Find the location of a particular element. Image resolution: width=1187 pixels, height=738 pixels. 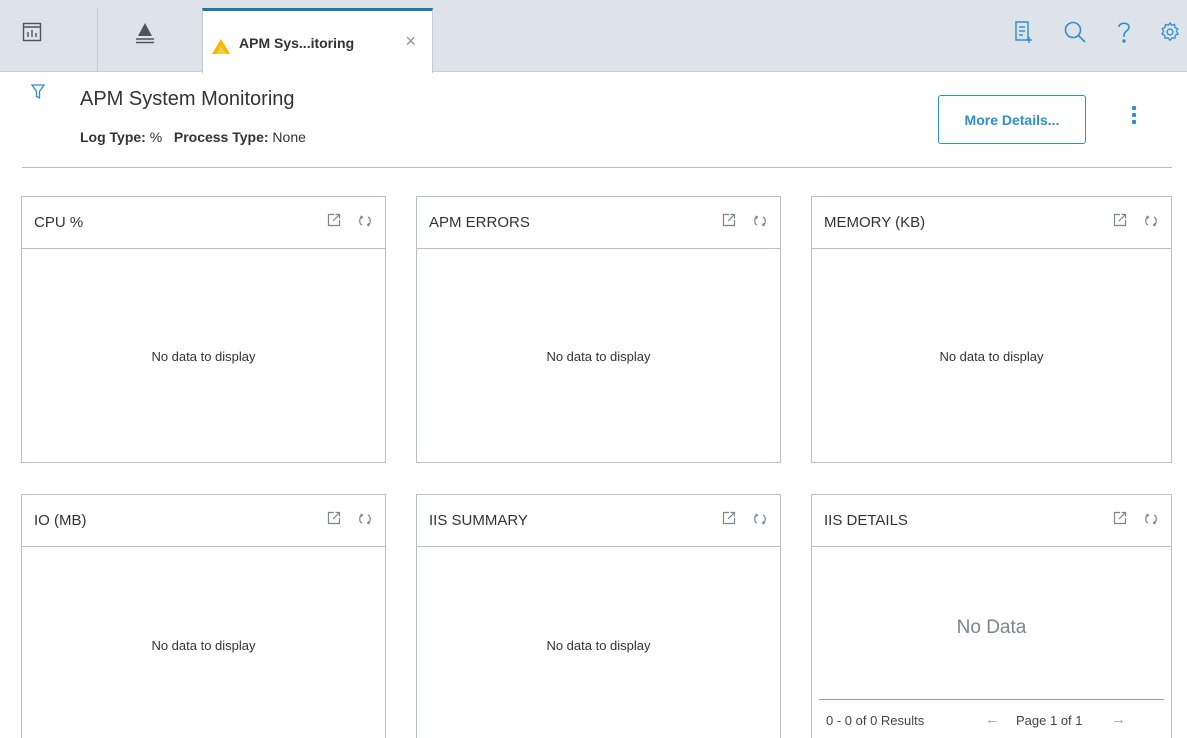

widget-header: APM ERRORS is located at coordinates (598, 223).